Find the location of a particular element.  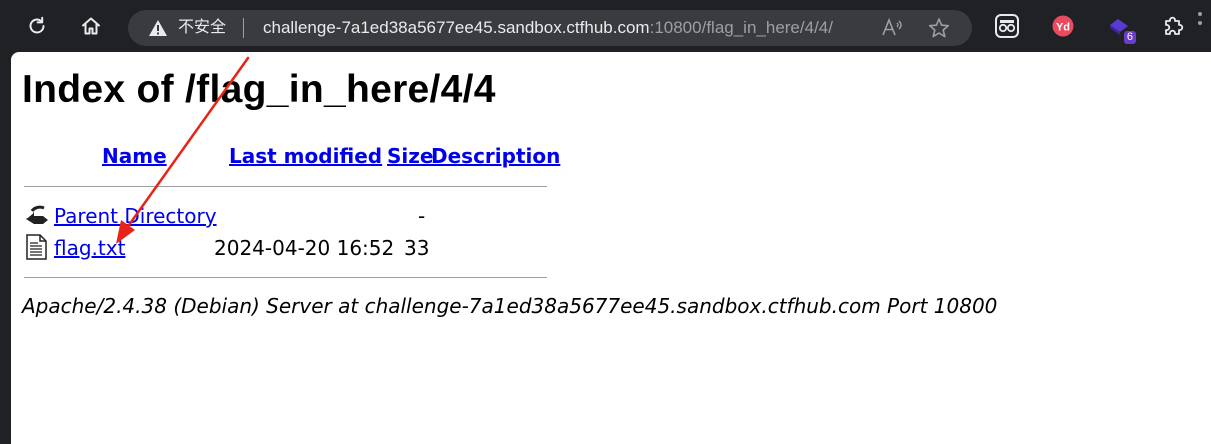

row-size: - is located at coordinates (422, 216).